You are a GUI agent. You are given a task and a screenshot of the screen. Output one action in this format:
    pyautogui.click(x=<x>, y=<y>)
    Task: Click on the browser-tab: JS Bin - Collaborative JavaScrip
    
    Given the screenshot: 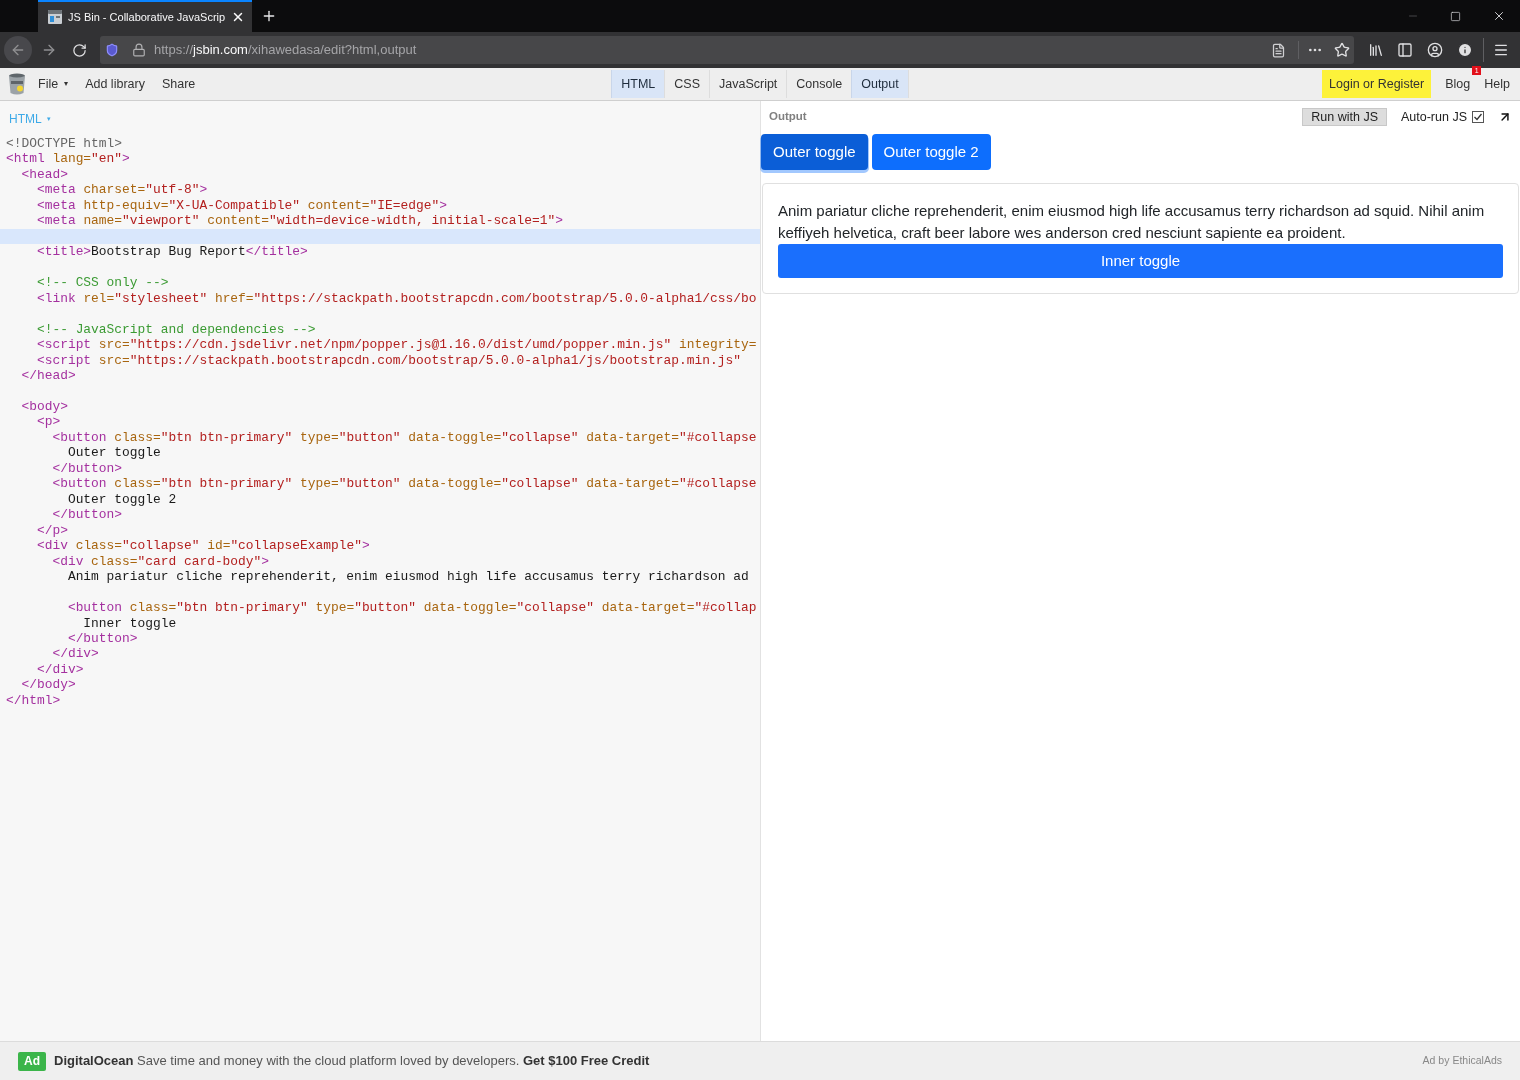 What is the action you would take?
    pyautogui.click(x=145, y=16)
    